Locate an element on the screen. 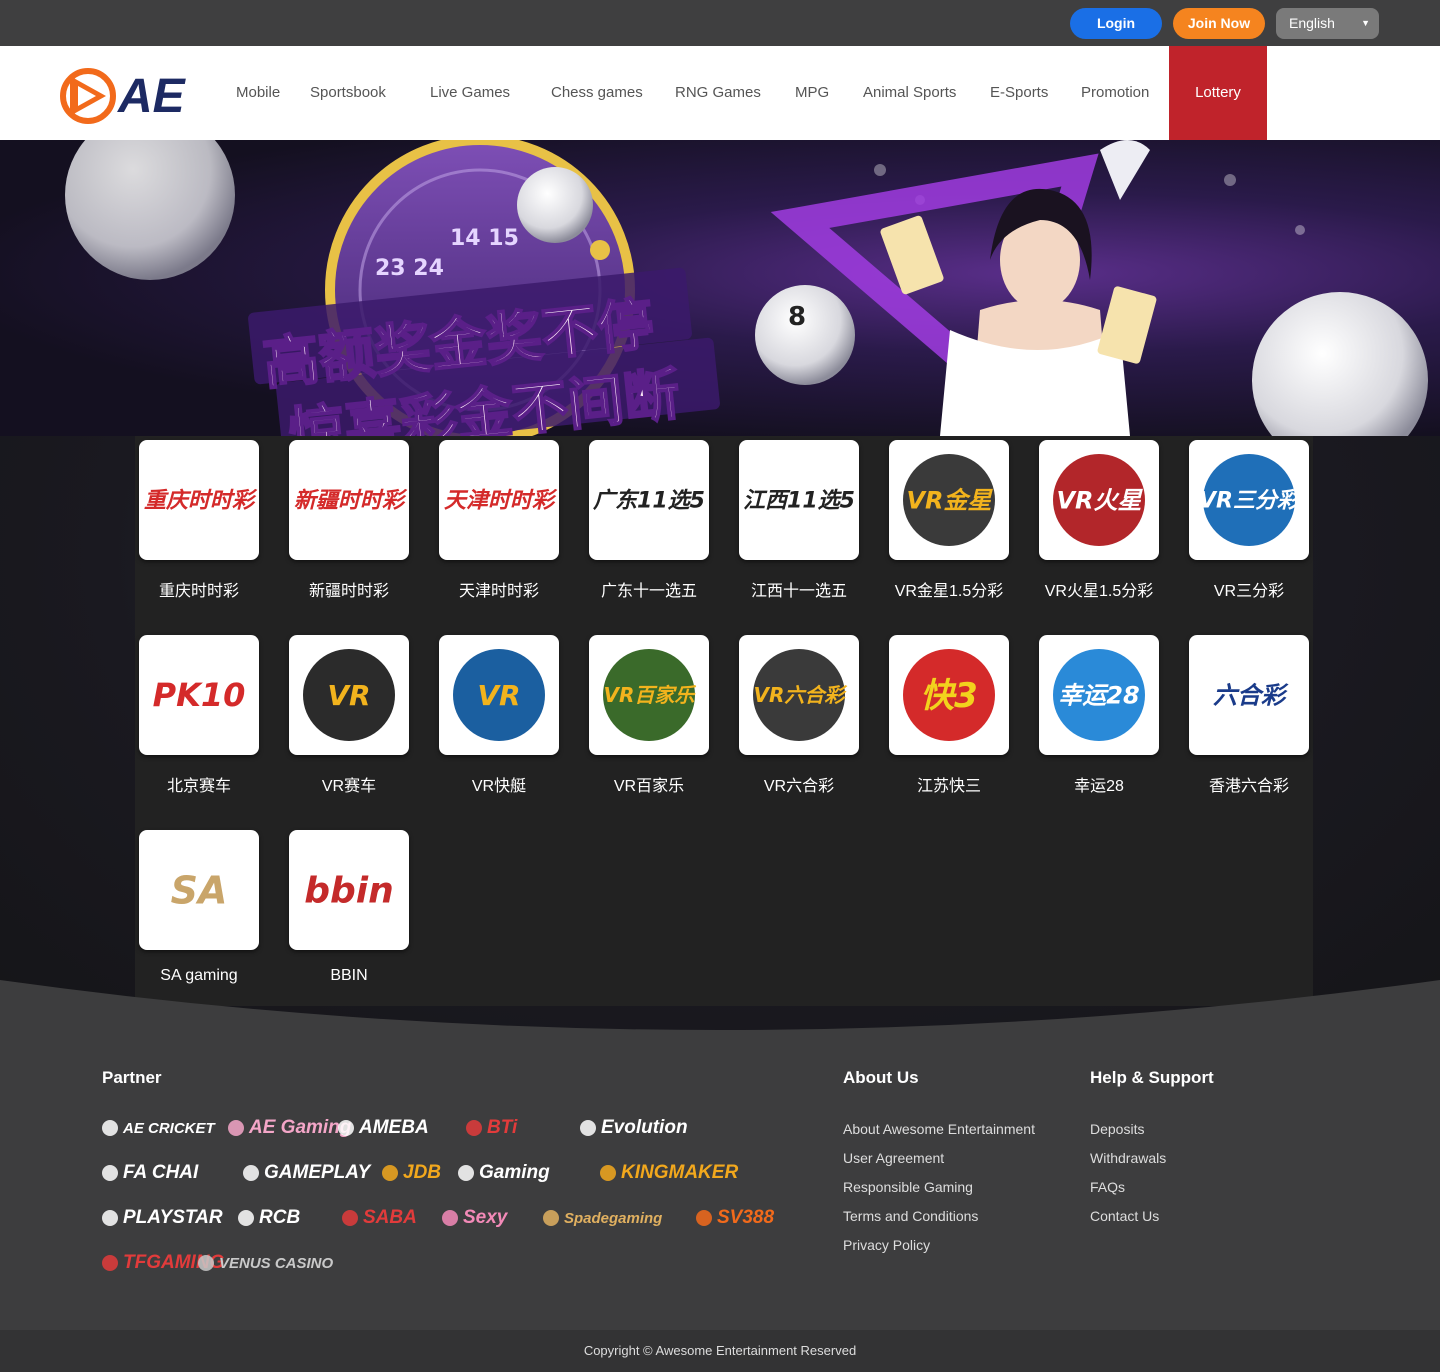 This screenshot has height=1372, width=1440. vr-boat-logo-icon: VR is located at coordinates (499, 695).